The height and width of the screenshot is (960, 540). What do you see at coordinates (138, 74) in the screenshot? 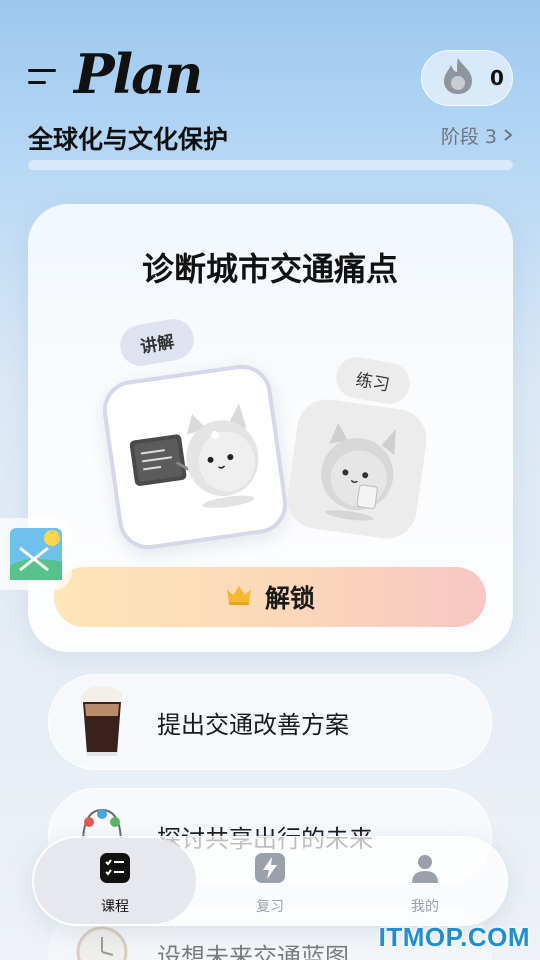
I see `app-logo: Plan` at bounding box center [138, 74].